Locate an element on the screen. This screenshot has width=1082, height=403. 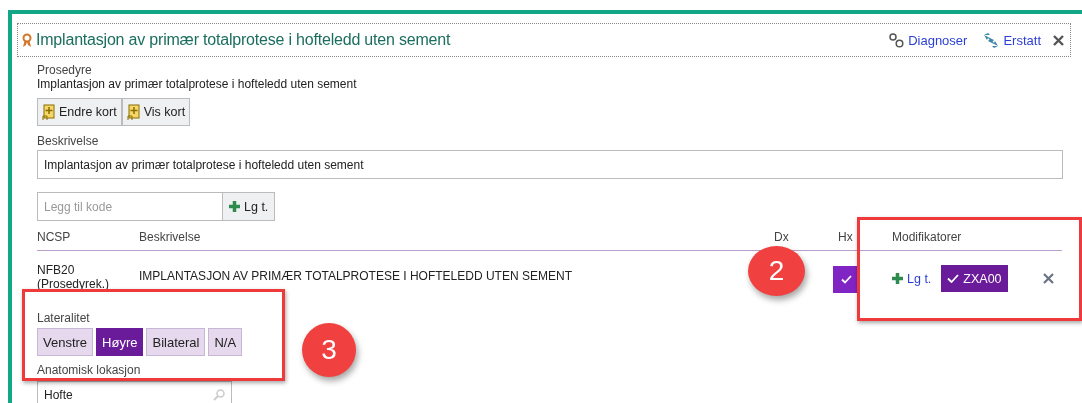
table-cell: IMPLANTASJON AV PRIMÆR TOTALPROTESE I HOFTELEDD UTEN SEMENT is located at coordinates (355, 276).